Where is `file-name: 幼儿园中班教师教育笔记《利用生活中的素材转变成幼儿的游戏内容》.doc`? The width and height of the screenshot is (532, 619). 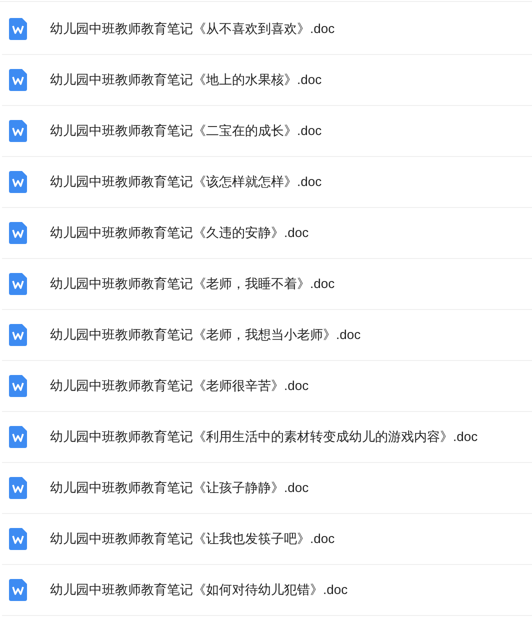 file-name: 幼儿园中班教师教育笔记《利用生活中的素材转变成幼儿的游戏内容》.doc is located at coordinates (264, 437).